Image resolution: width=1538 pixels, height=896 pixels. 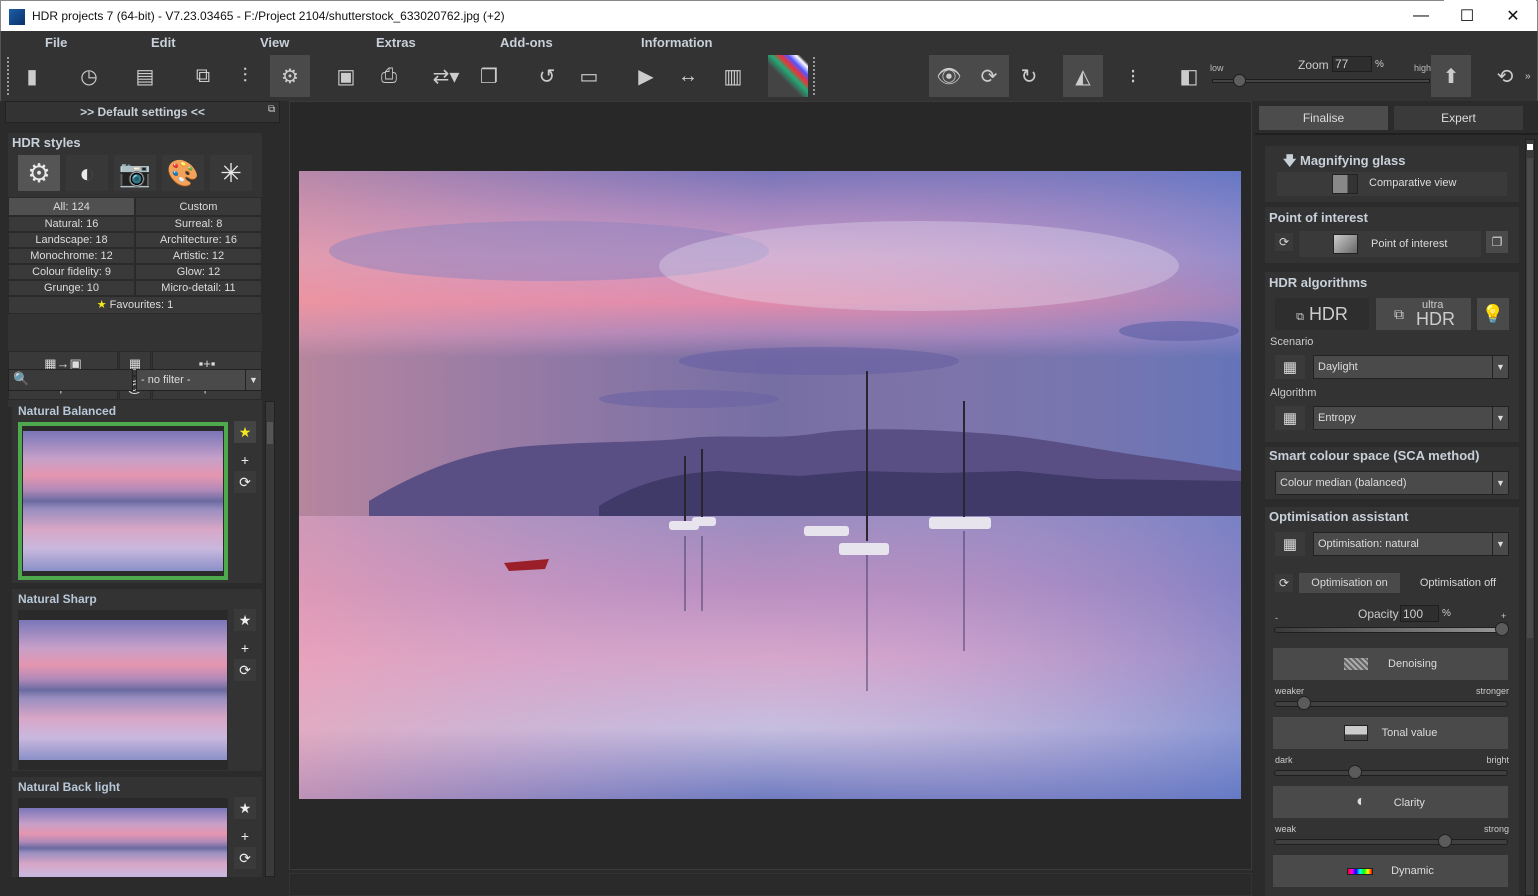 I want to click on opacity-slider, so click(x=1391, y=629).